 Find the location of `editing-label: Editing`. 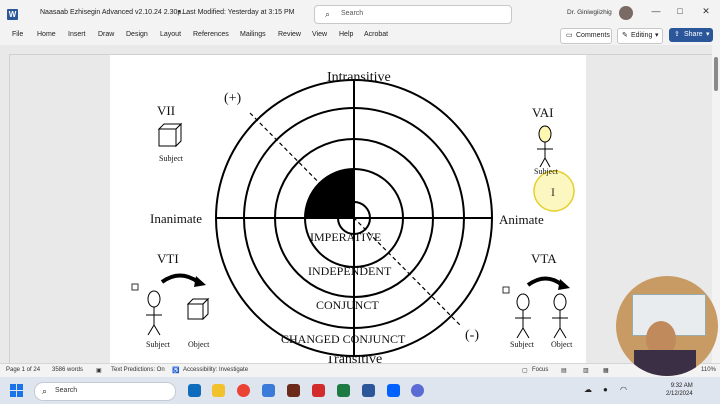

editing-label: Editing is located at coordinates (642, 35).